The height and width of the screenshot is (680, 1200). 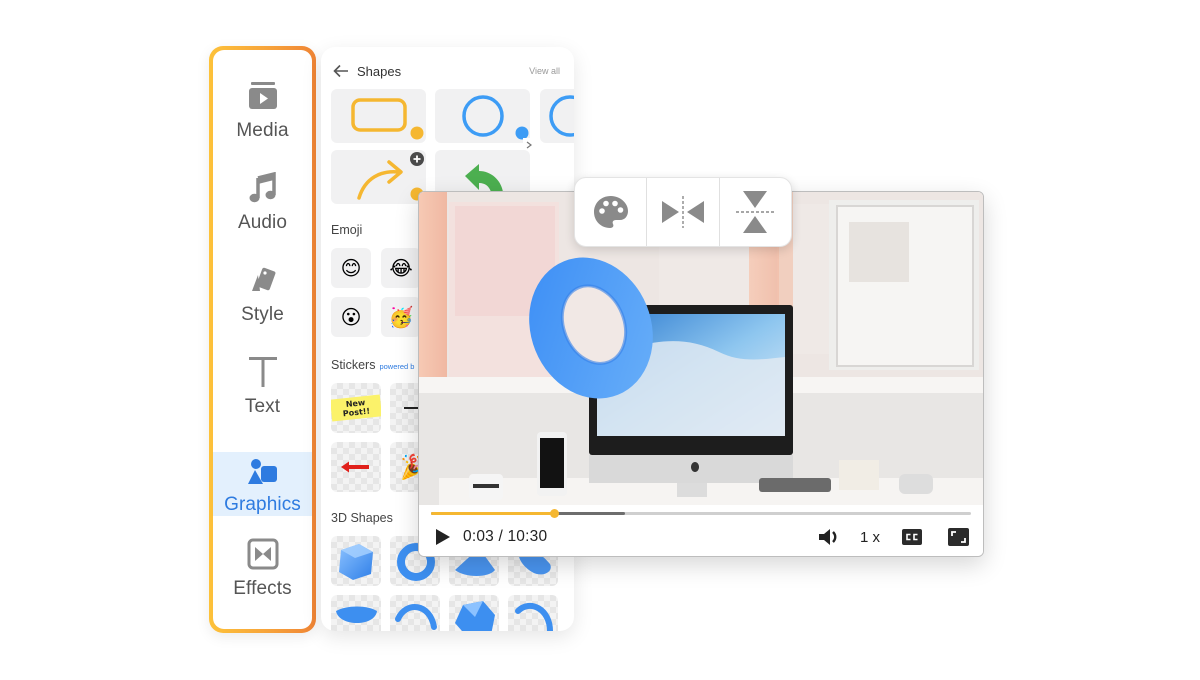 What do you see at coordinates (529, 145) in the screenshot?
I see `chevron-right-icon` at bounding box center [529, 145].